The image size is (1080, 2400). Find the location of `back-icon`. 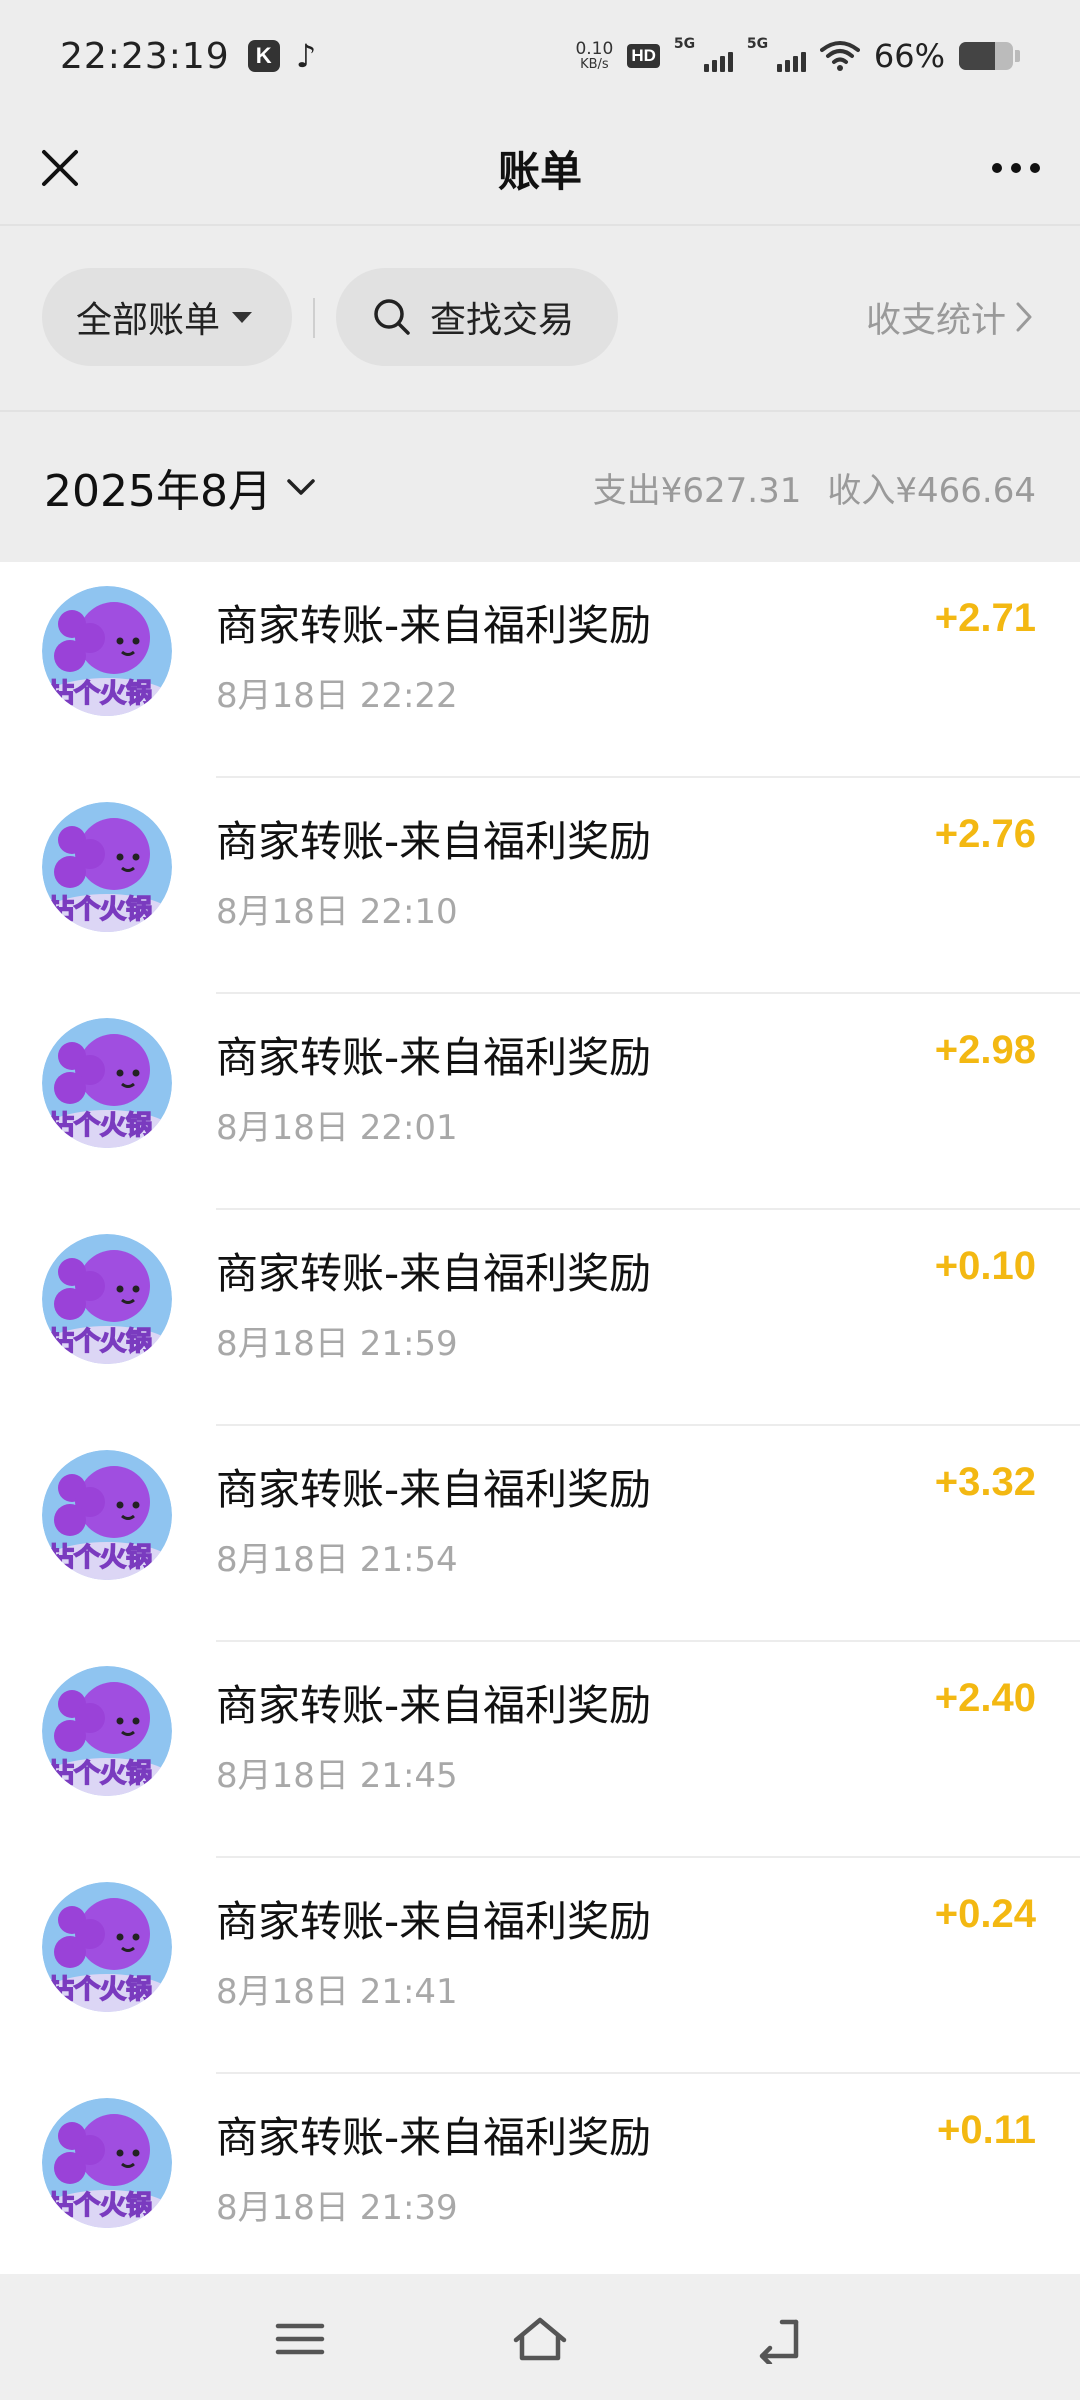

back-icon is located at coordinates (782, 2339).